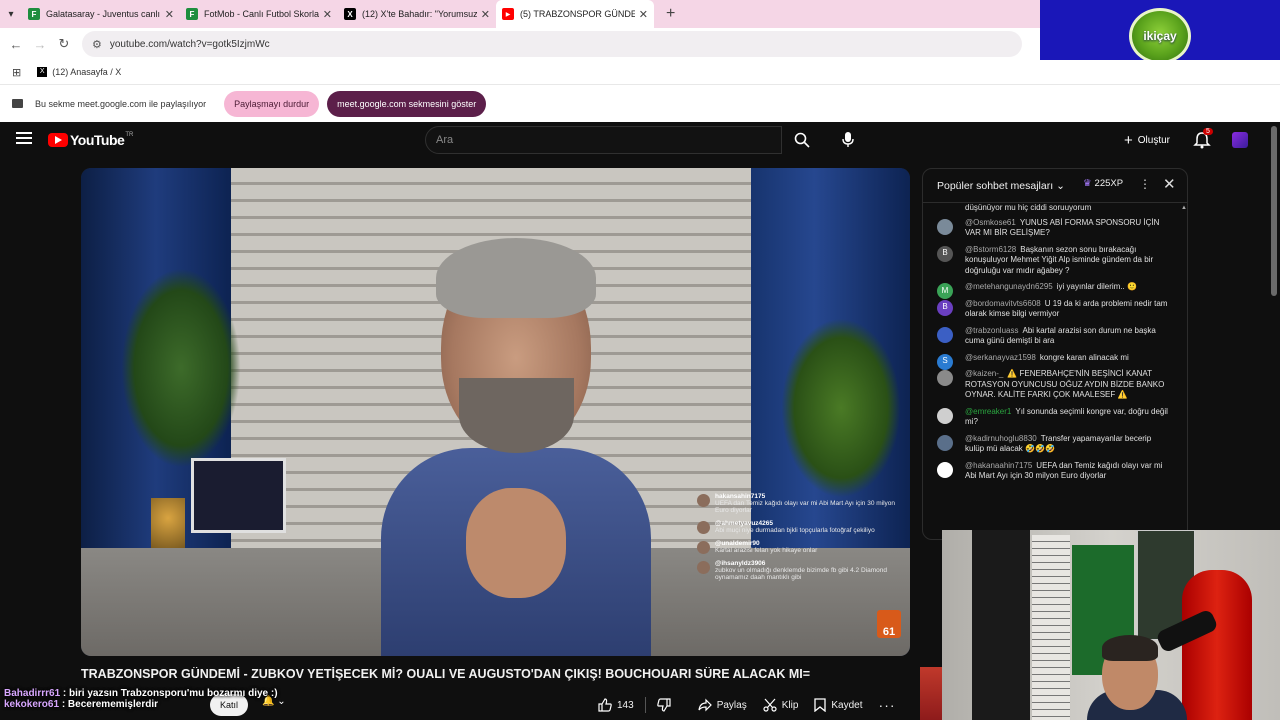 Image resolution: width=1280 pixels, height=720 pixels. I want to click on overlay-user: @unaldemir90, so click(737, 543).